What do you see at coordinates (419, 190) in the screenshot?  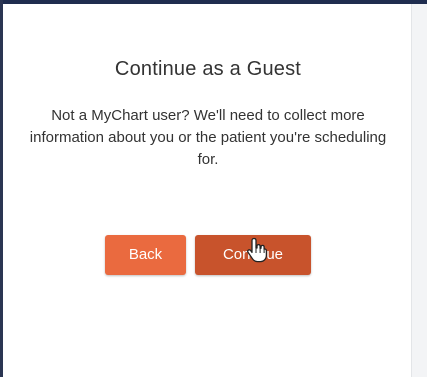 I see `background-panel` at bounding box center [419, 190].